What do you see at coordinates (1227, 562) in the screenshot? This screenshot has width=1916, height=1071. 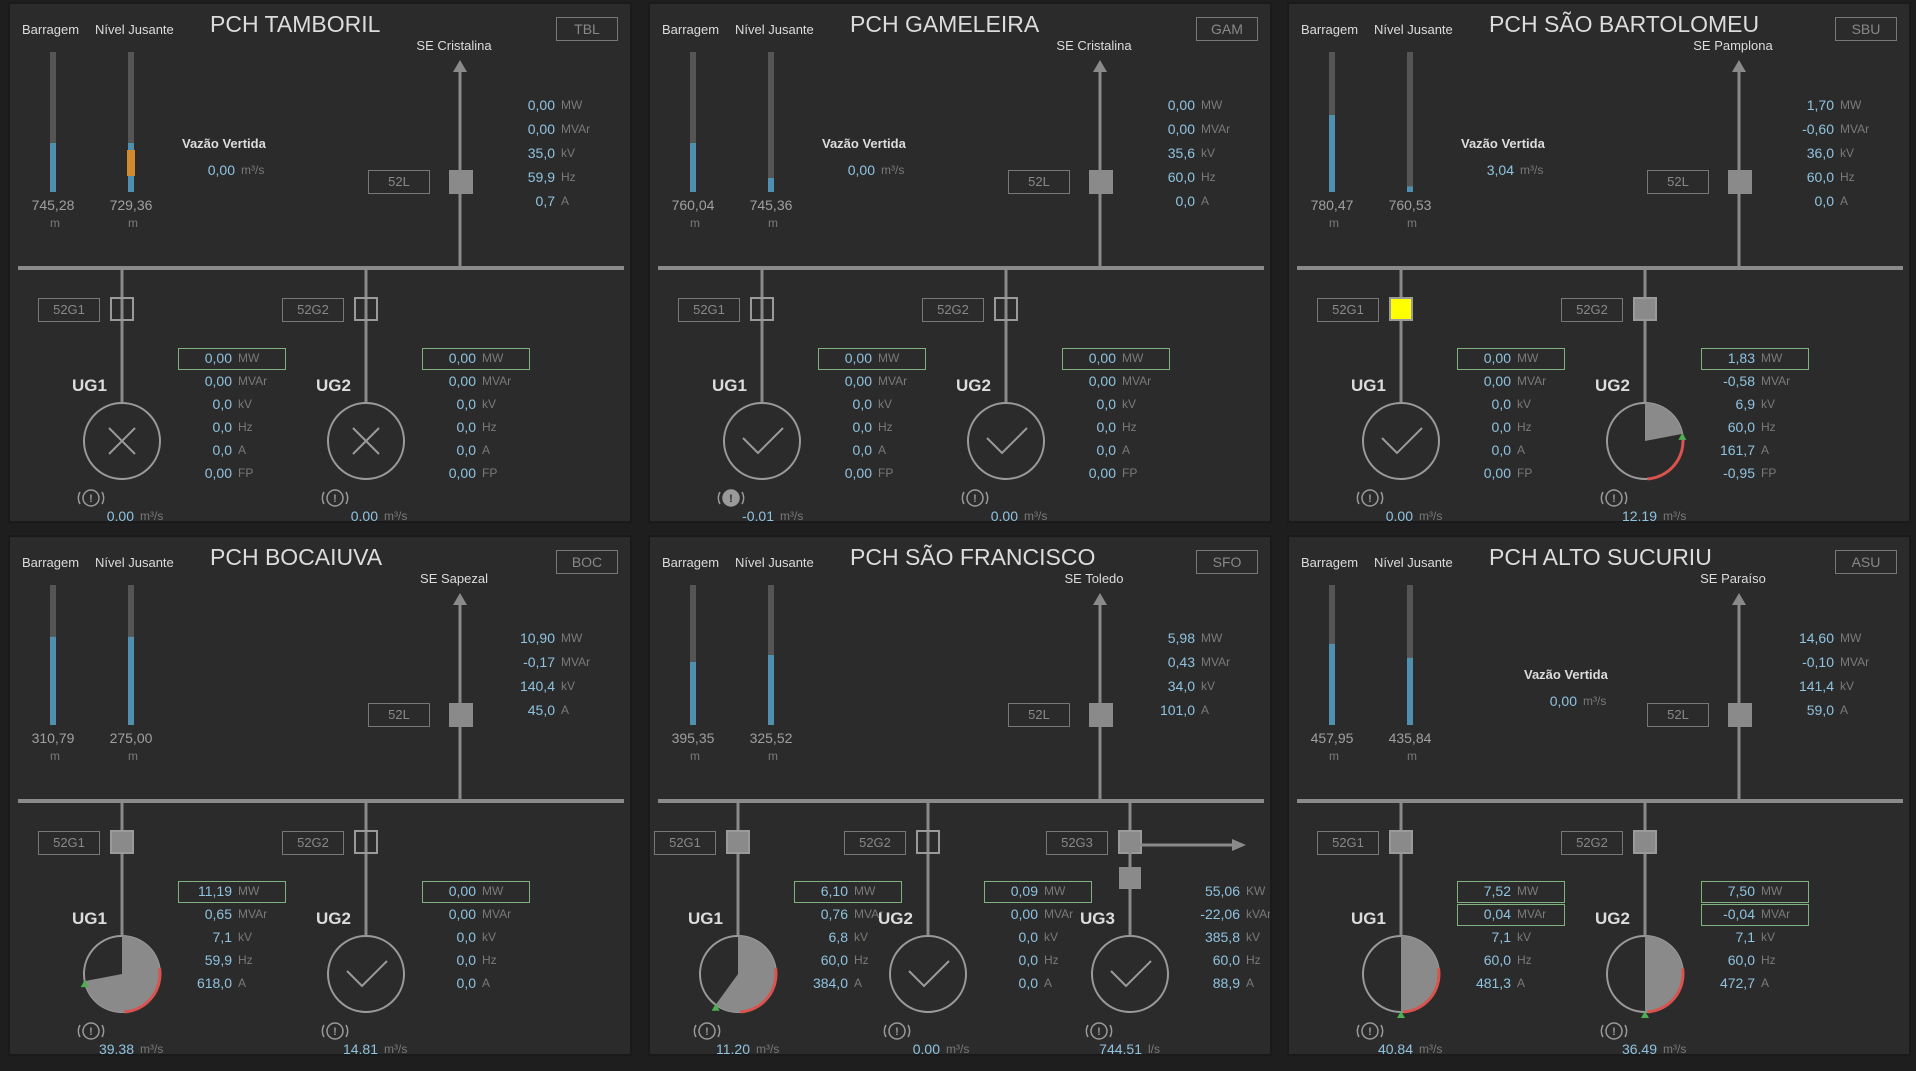 I see `plant-code-button: SFO` at bounding box center [1227, 562].